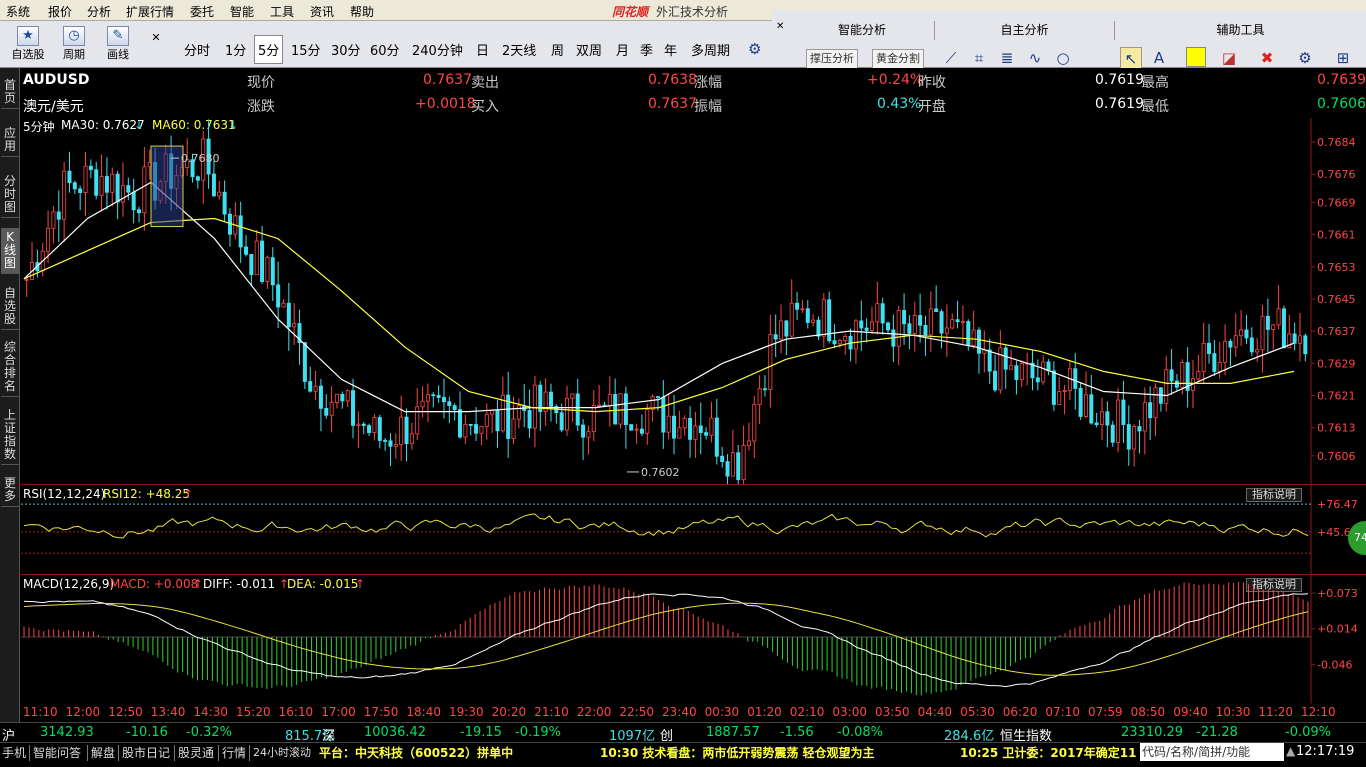  I want to click on period-2day: 2天线, so click(519, 49).